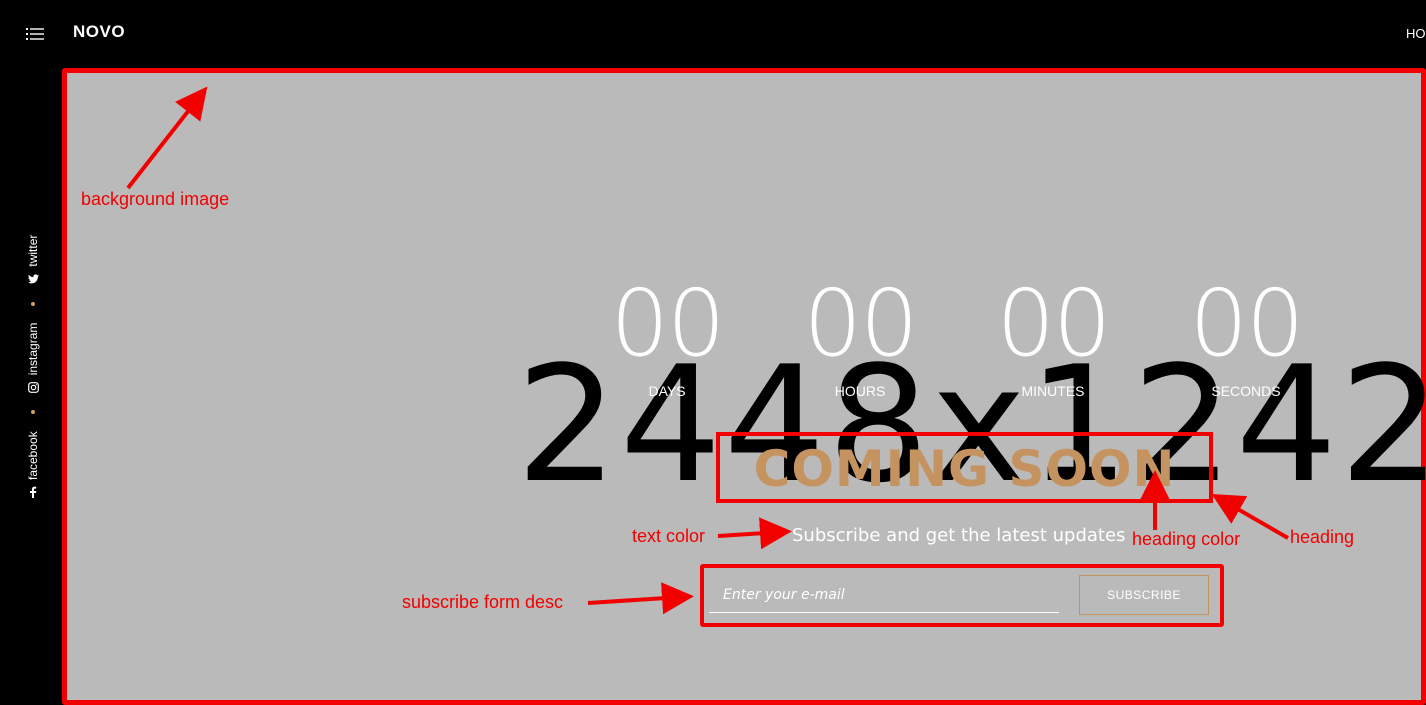 The image size is (1426, 705). I want to click on countdown-minutes-value: 00, so click(1053, 323).